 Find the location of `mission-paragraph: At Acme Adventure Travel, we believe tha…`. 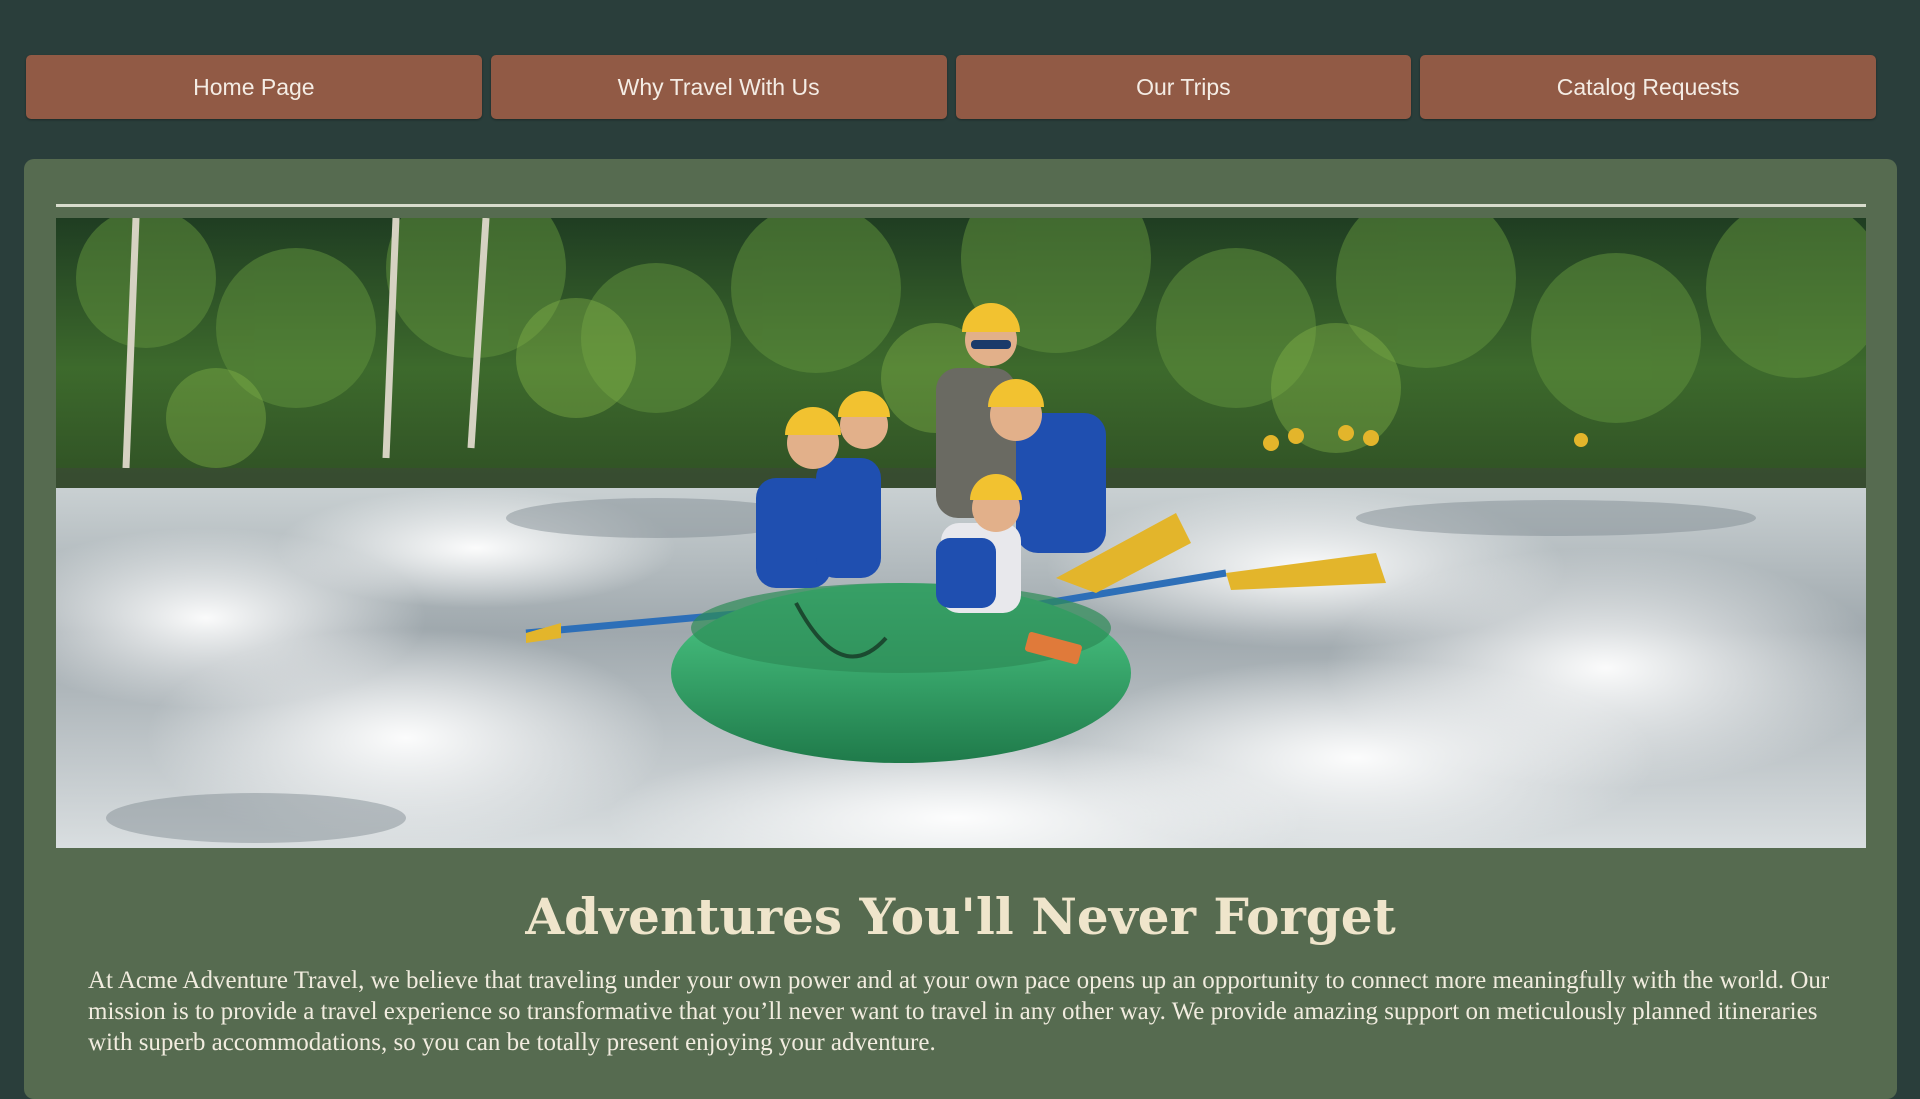

mission-paragraph: At Acme Adventure Travel, we believe tha… is located at coordinates (959, 1011).